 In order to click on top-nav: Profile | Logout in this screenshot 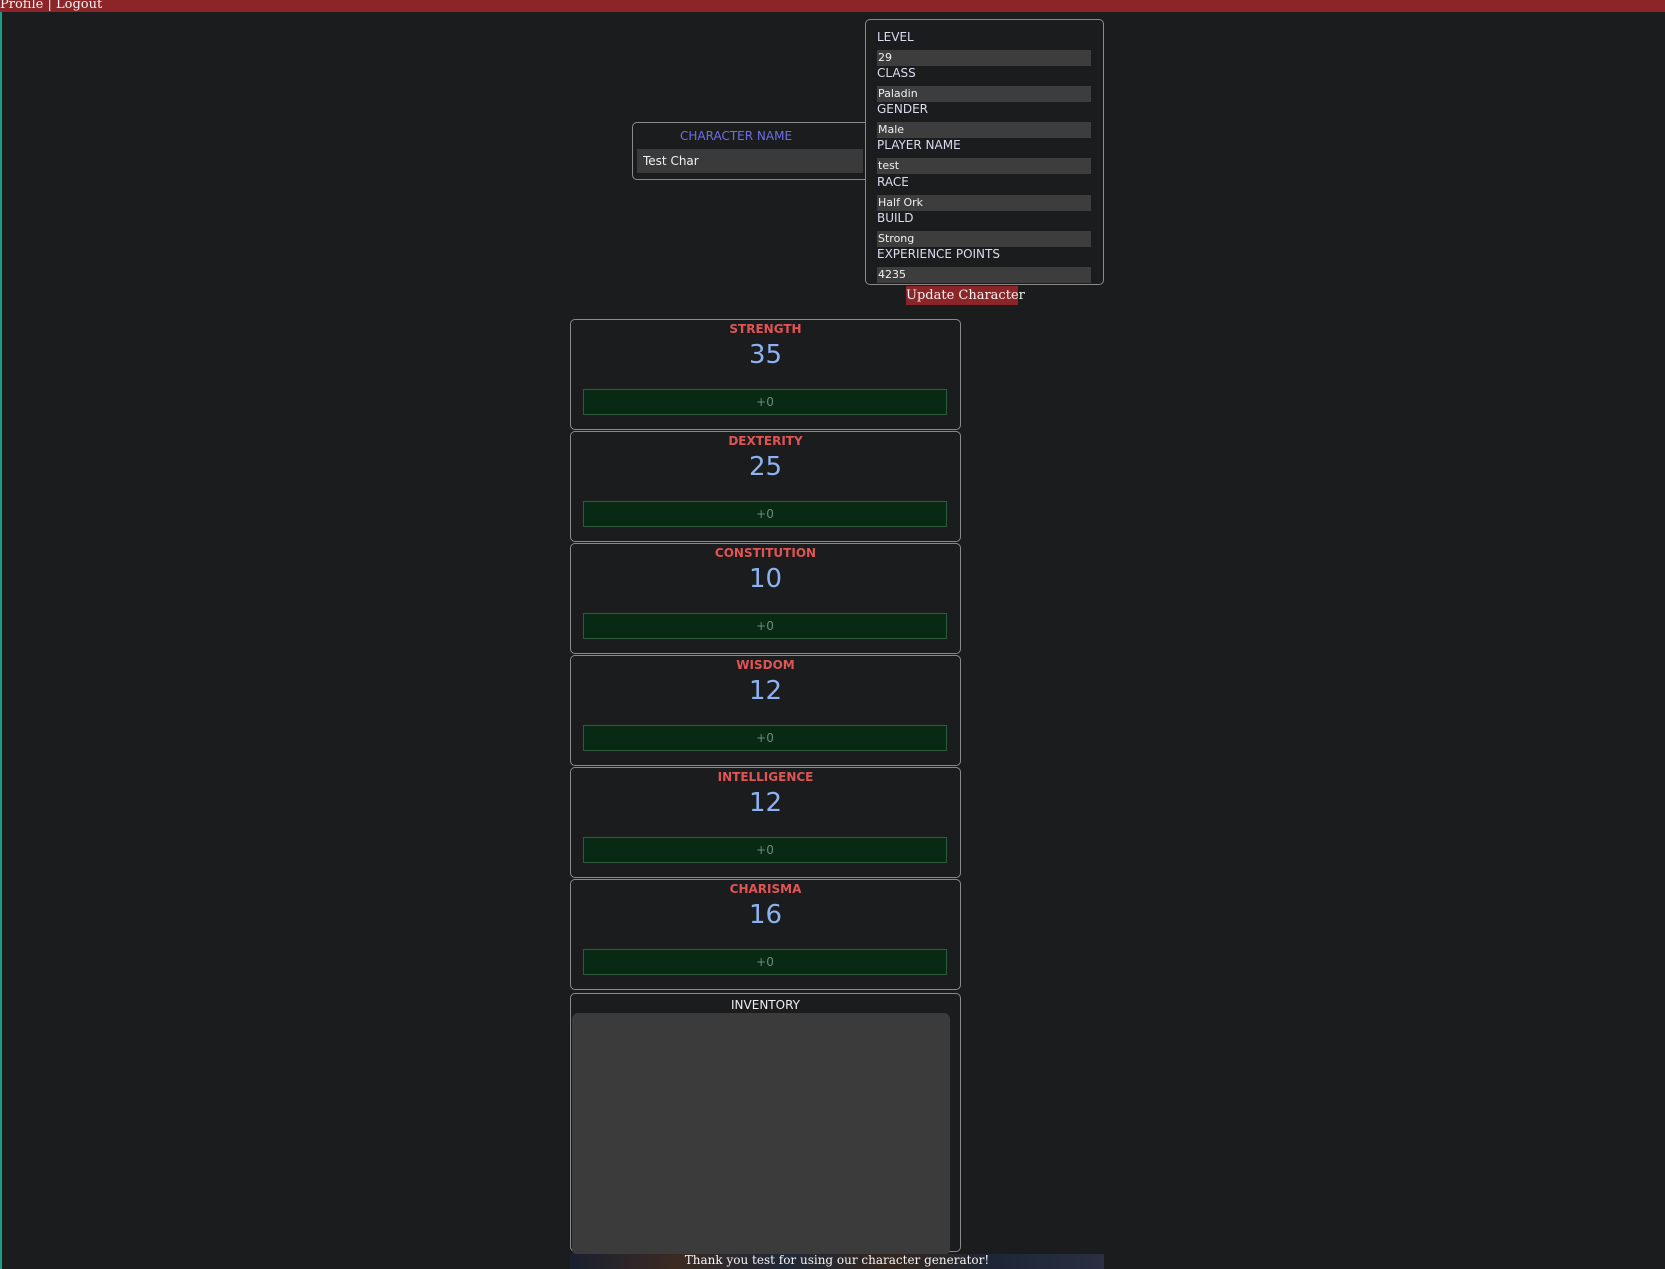, I will do `click(51, 6)`.